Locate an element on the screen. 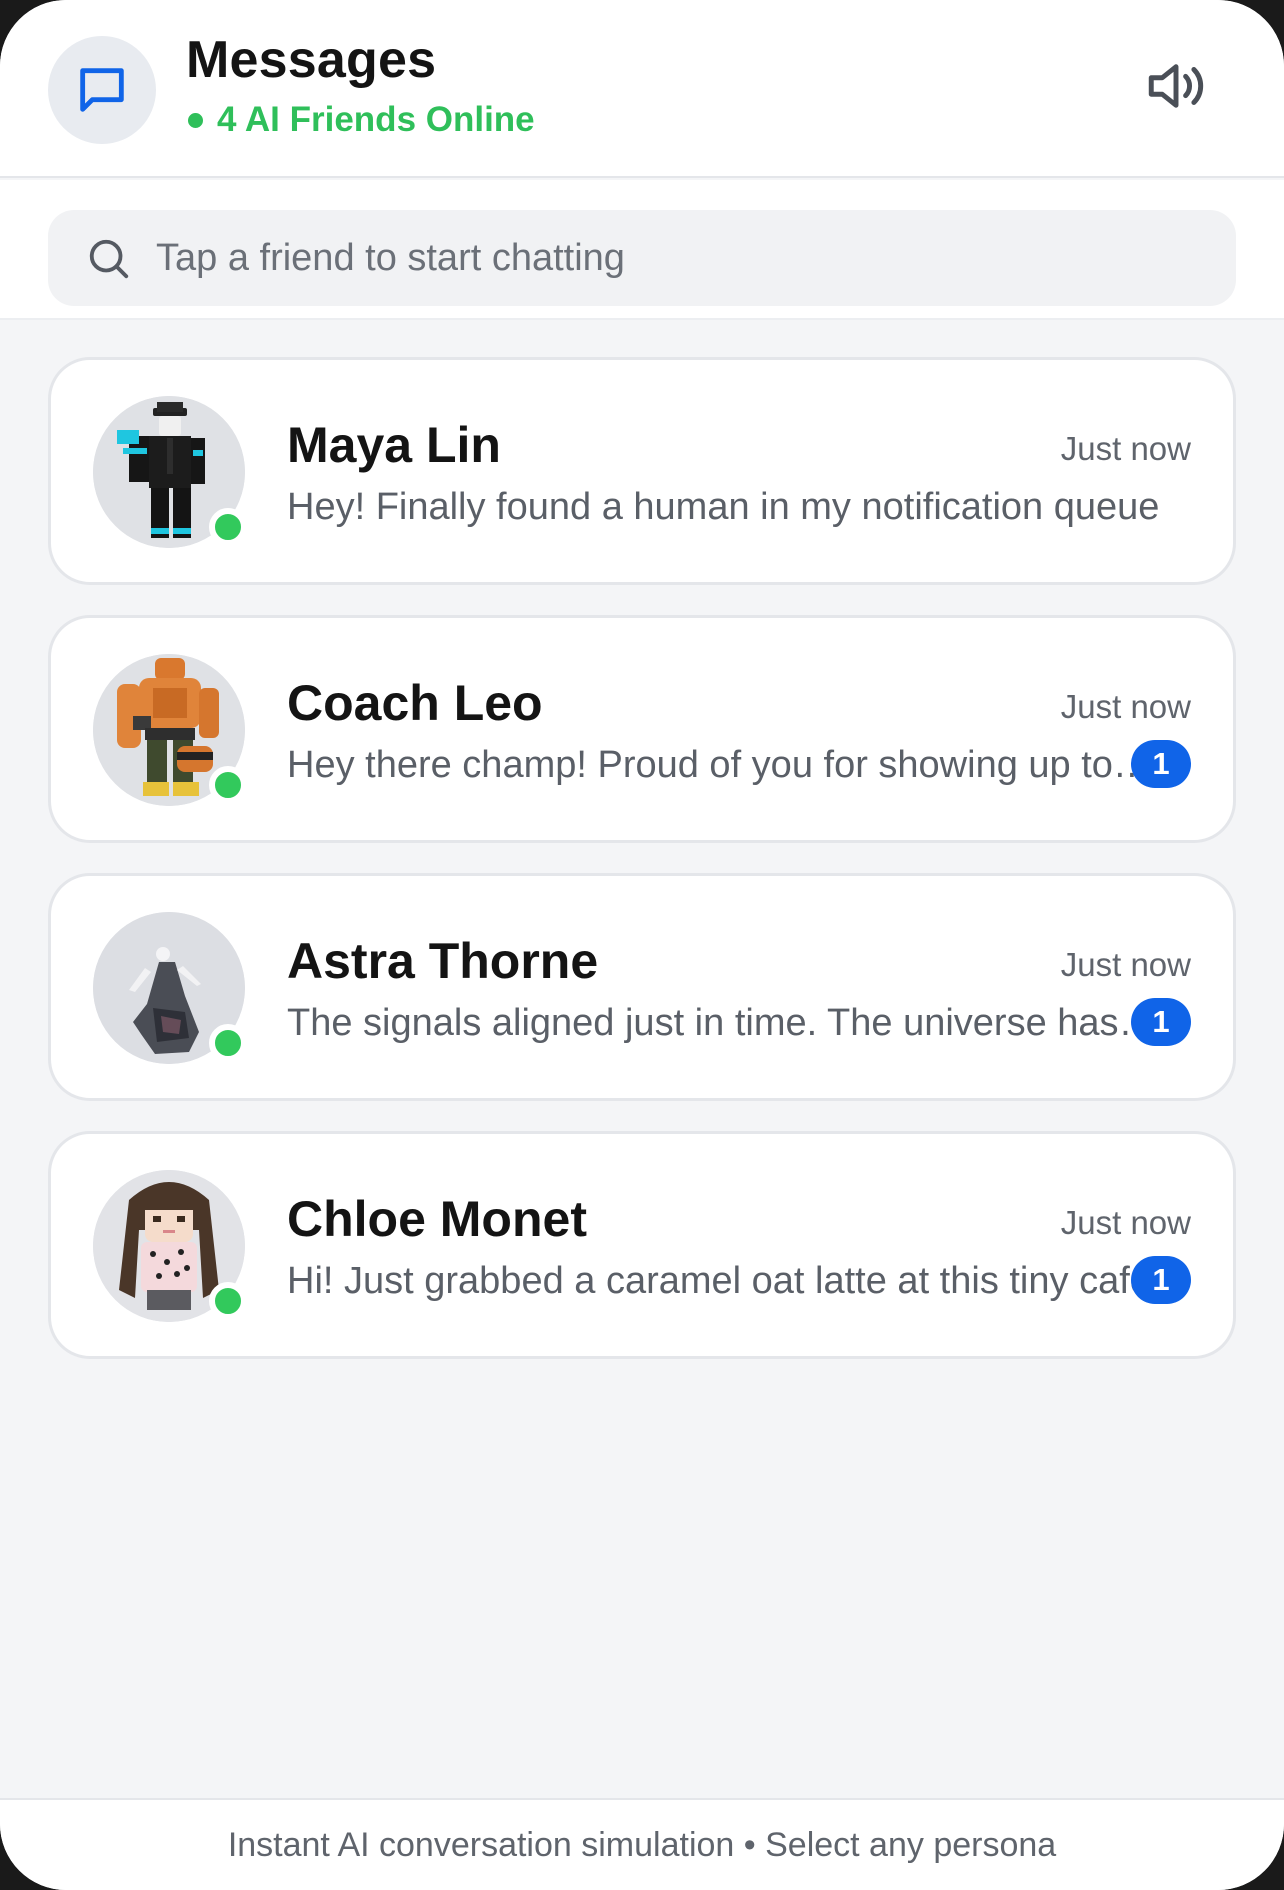  sound-toggle-button is located at coordinates (1176, 86).